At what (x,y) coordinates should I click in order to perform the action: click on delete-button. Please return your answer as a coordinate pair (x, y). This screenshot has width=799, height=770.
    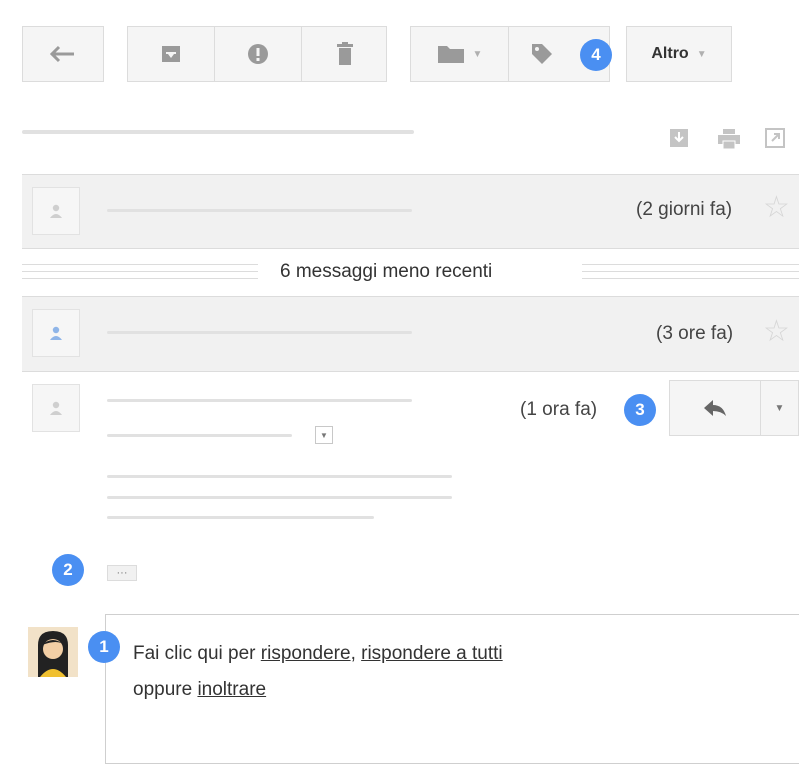
    Looking at the image, I should click on (345, 54).